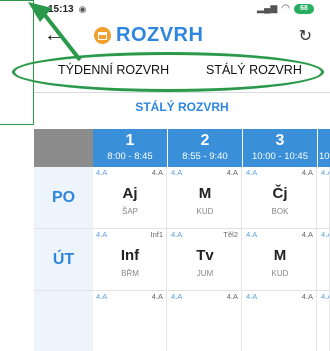 The image size is (330, 351). What do you see at coordinates (182, 9) in the screenshot?
I see `status-bar: 15:13 ◉ ▂▄▆ ◠ 68` at bounding box center [182, 9].